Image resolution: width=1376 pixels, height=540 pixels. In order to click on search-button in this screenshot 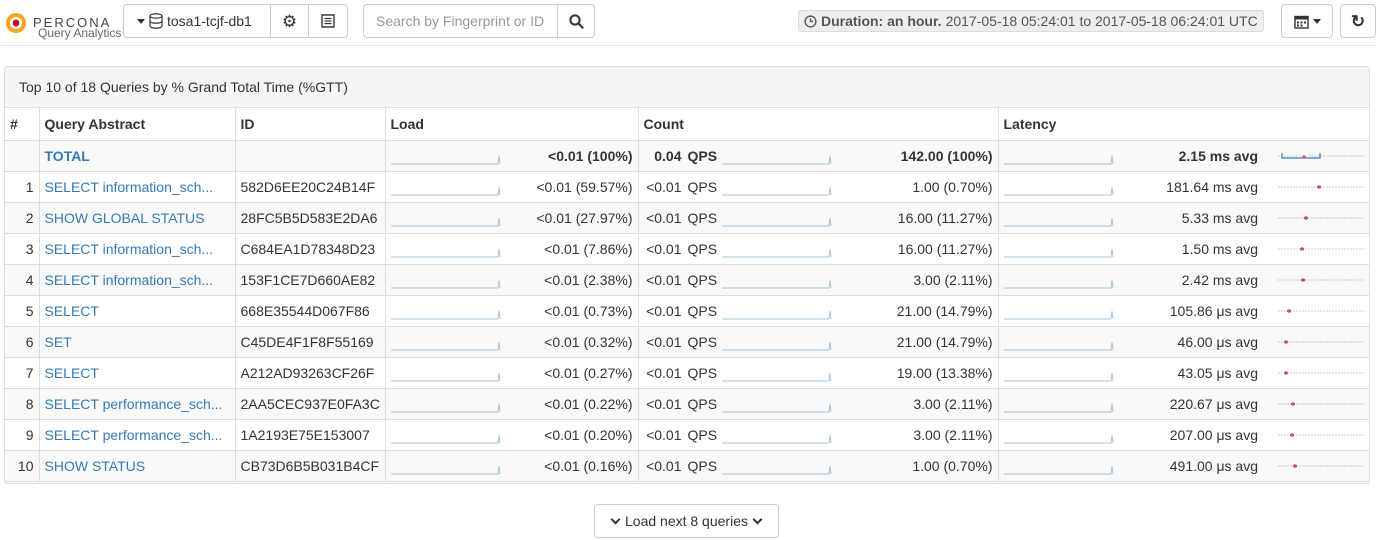, I will do `click(576, 21)`.